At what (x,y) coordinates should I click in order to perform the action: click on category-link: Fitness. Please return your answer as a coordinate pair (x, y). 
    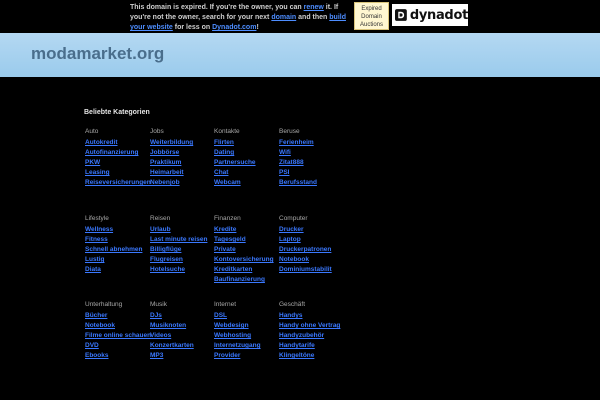
    Looking at the image, I should click on (117, 240).